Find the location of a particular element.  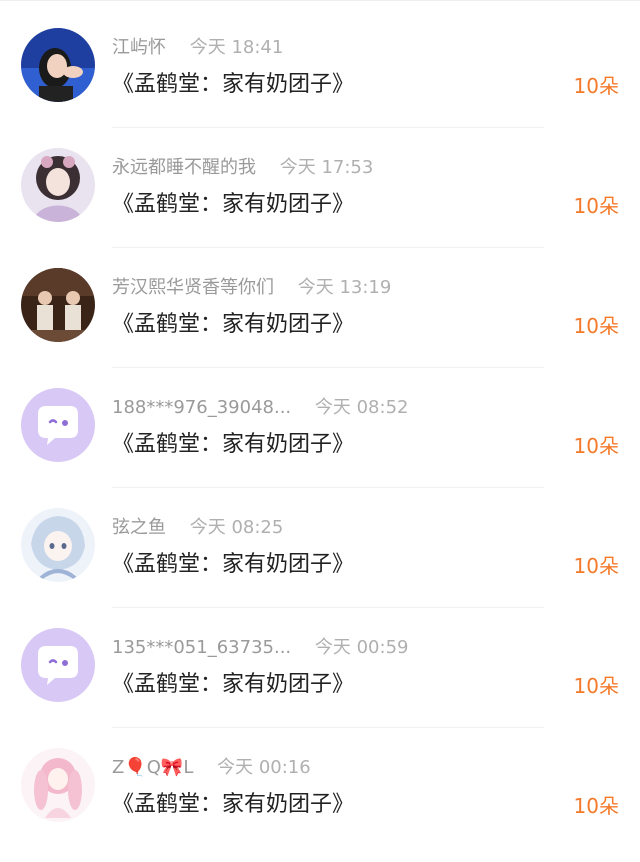

row-meta: 弦之鱼 今天 08:25 is located at coordinates (197, 528).